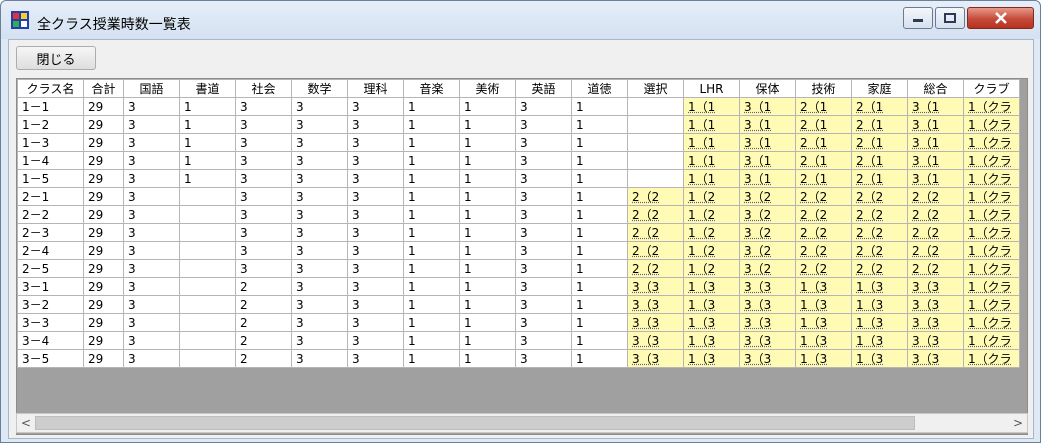 Image resolution: width=1043 pixels, height=445 pixels. What do you see at coordinates (50, 88) in the screenshot?
I see `column-header: クラス名` at bounding box center [50, 88].